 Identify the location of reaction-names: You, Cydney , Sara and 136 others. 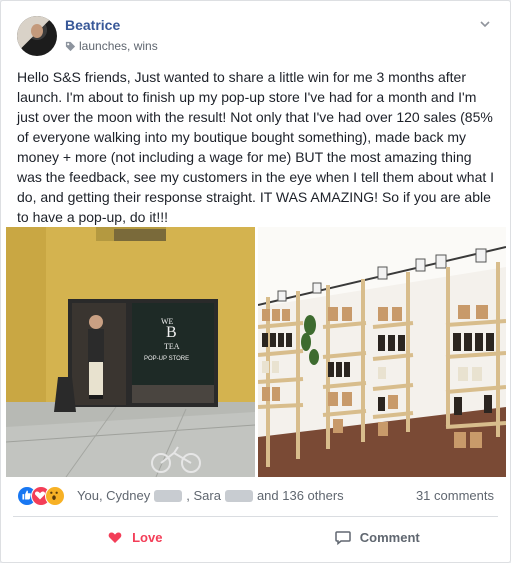
(210, 495).